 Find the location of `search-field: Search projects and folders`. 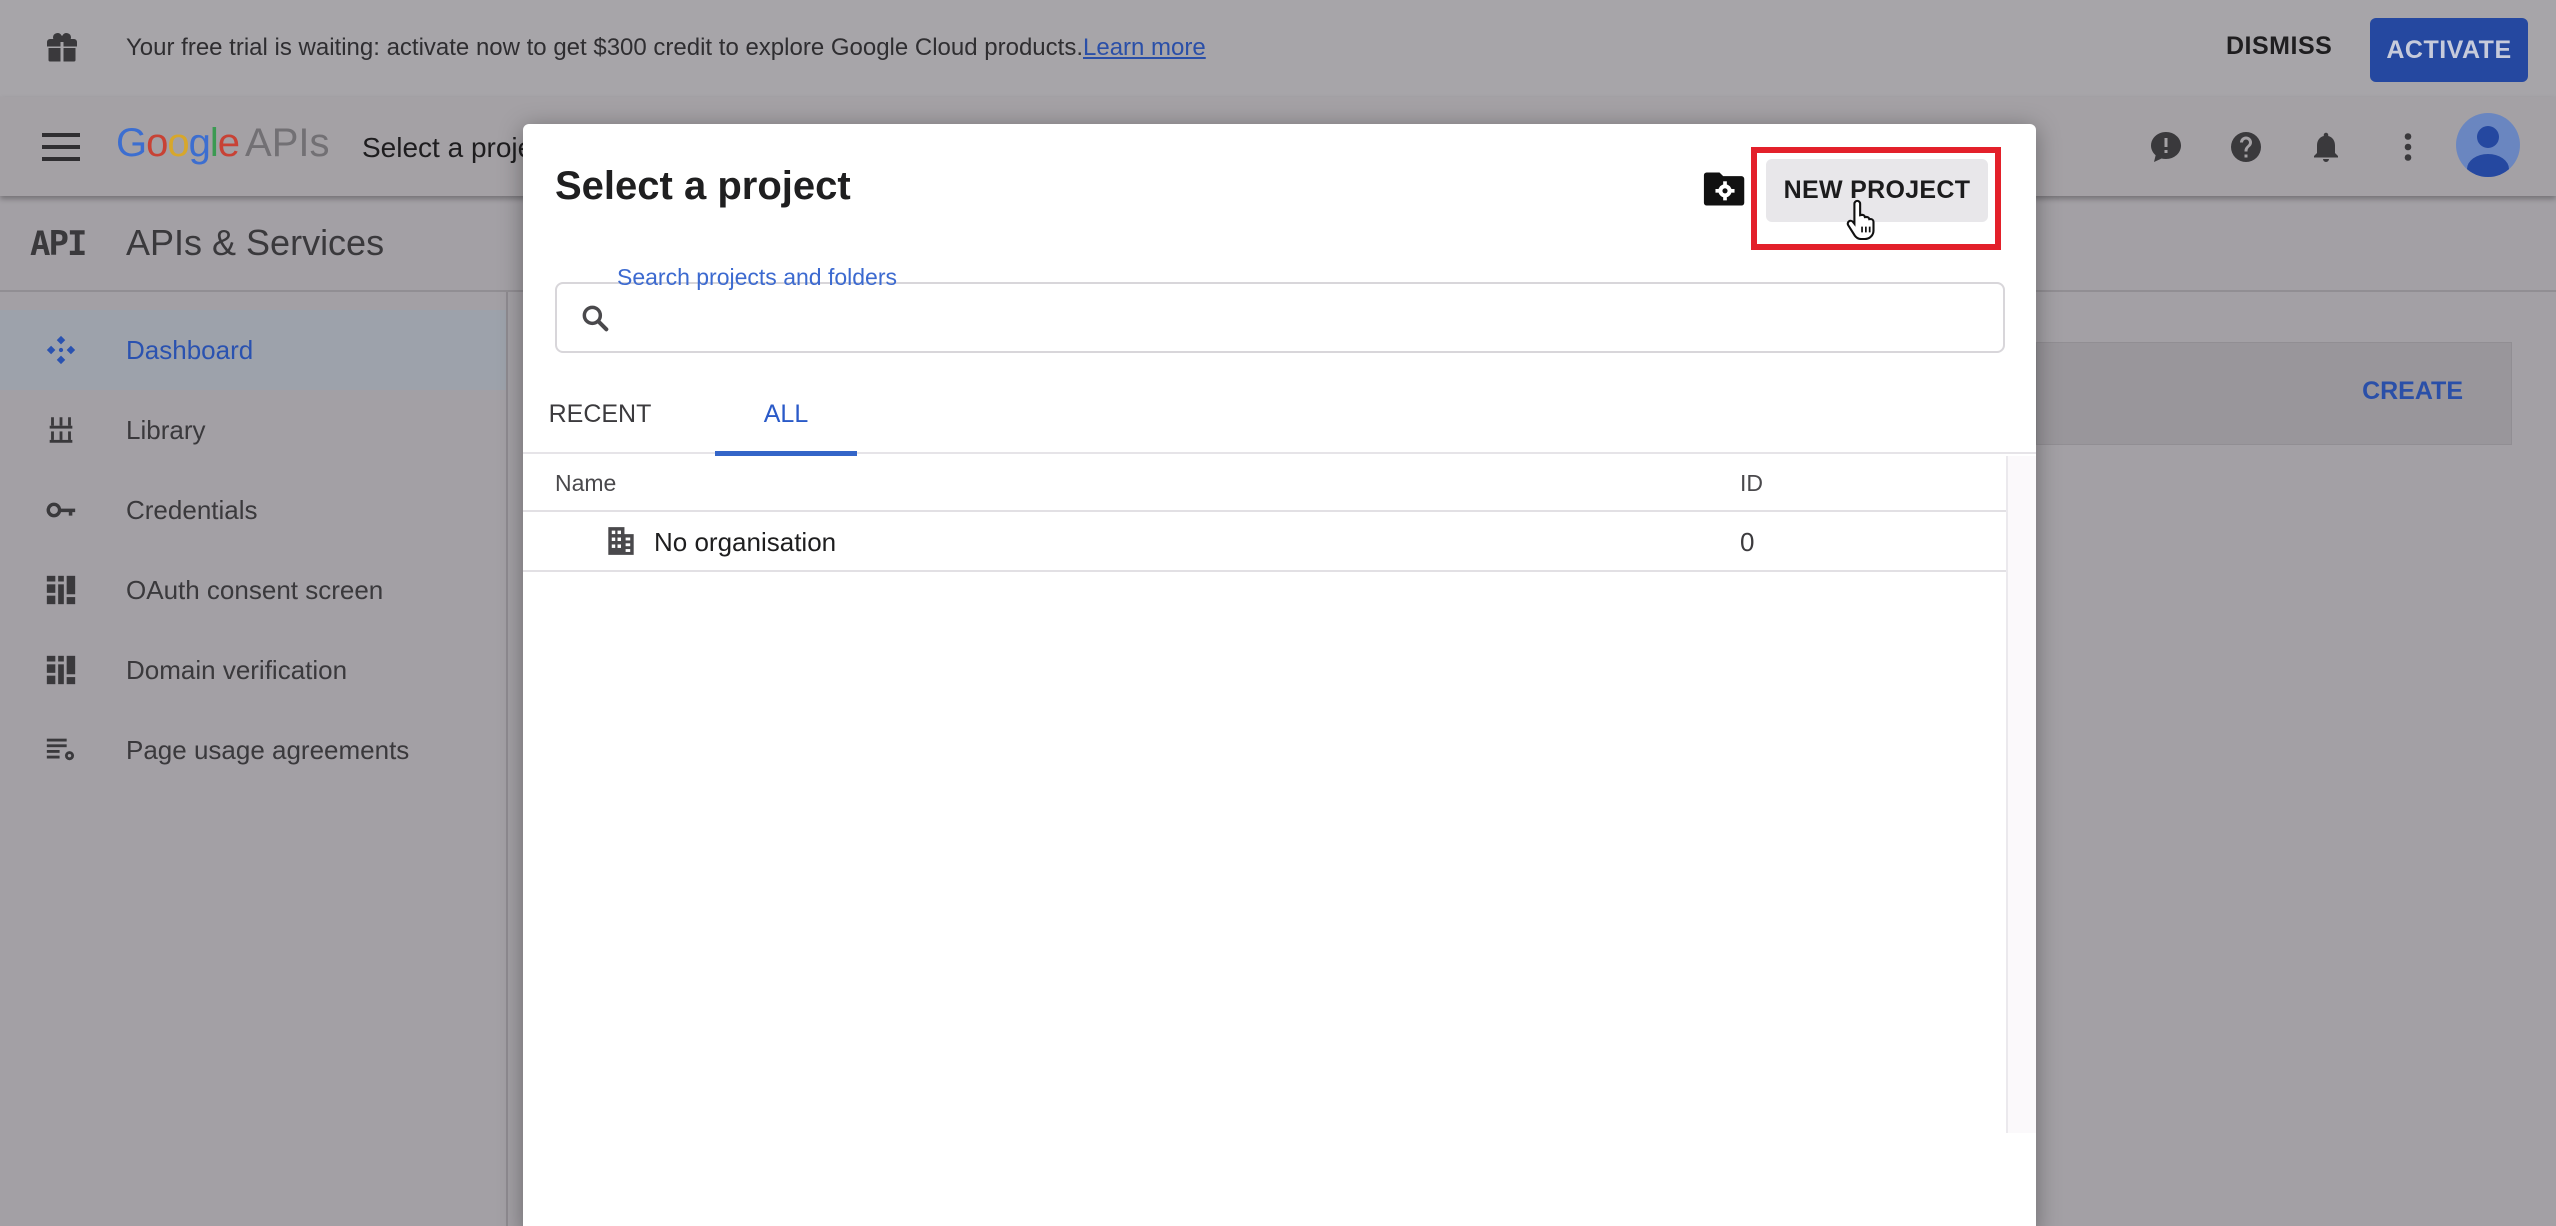

search-field: Search projects and folders is located at coordinates (1280, 308).